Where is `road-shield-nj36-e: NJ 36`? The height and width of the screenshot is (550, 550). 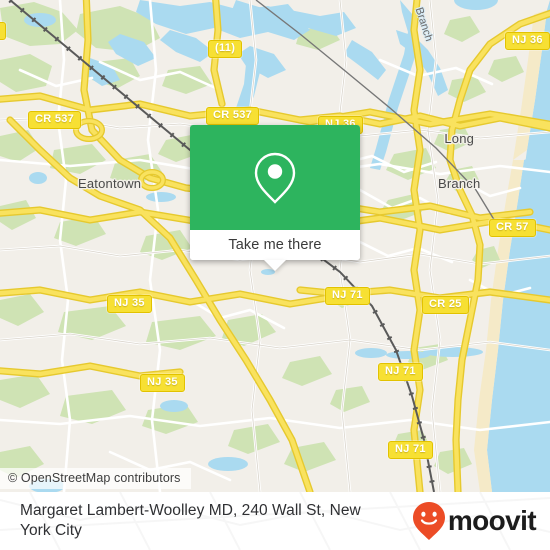 road-shield-nj36-e: NJ 36 is located at coordinates (527, 41).